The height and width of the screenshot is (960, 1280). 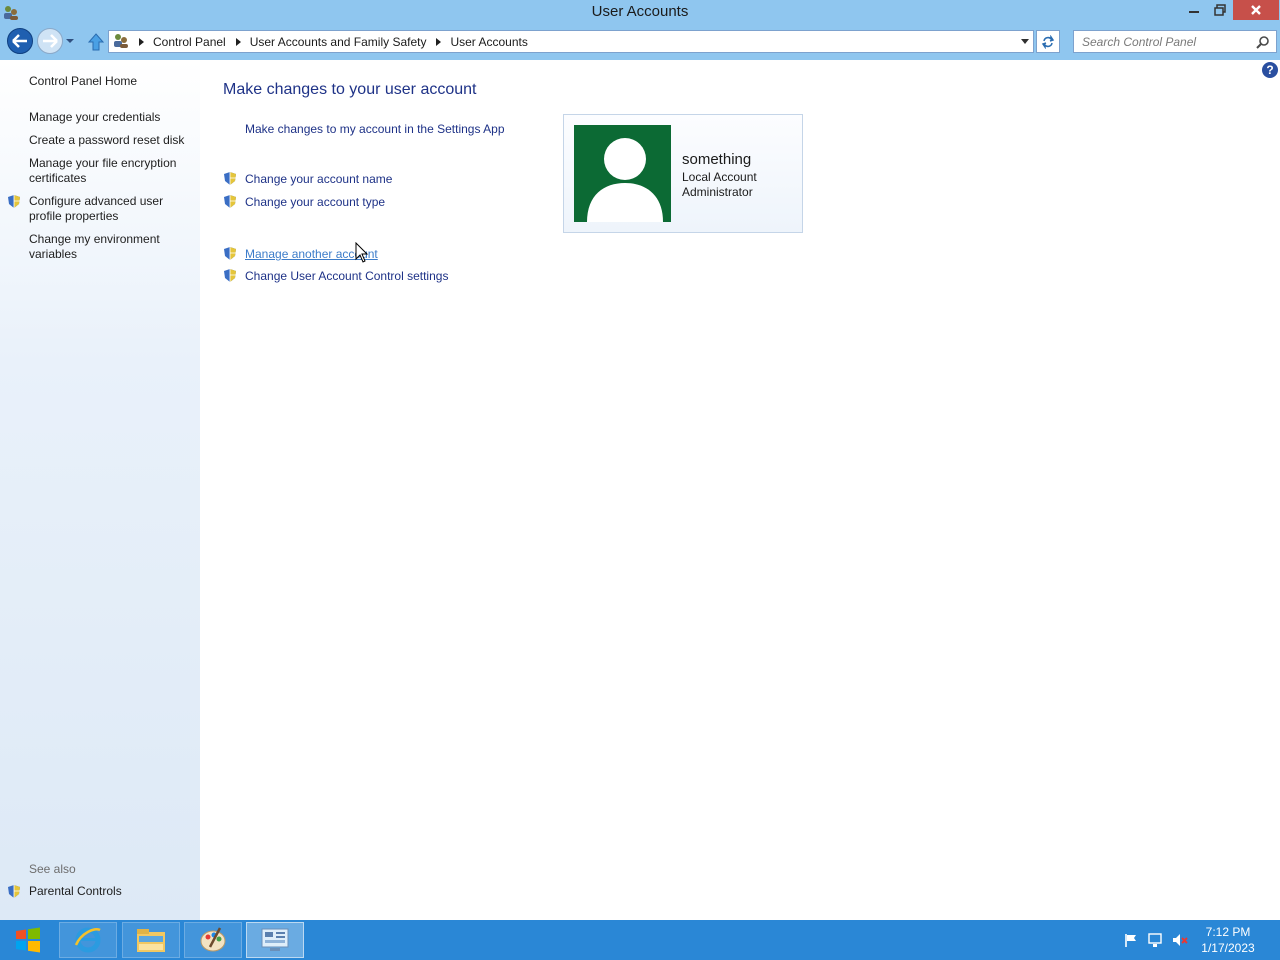 I want to click on recent-locations-chevron-down-icon, so click(x=70, y=41).